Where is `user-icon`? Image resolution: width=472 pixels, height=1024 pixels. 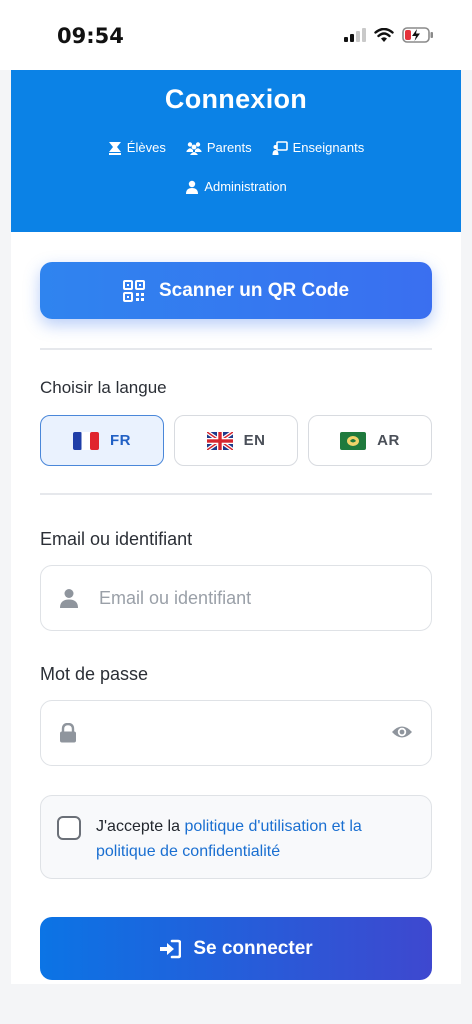 user-icon is located at coordinates (69, 598).